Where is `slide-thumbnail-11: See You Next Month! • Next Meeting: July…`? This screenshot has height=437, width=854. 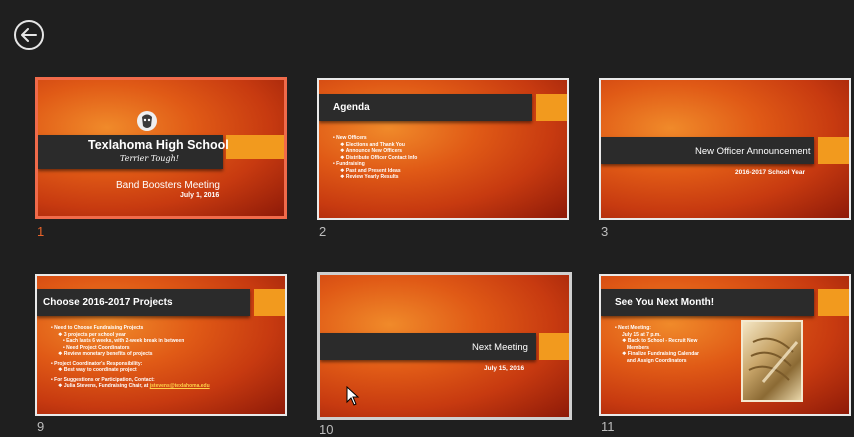 slide-thumbnail-11: See You Next Month! • Next Meeting: July… is located at coordinates (725, 354).